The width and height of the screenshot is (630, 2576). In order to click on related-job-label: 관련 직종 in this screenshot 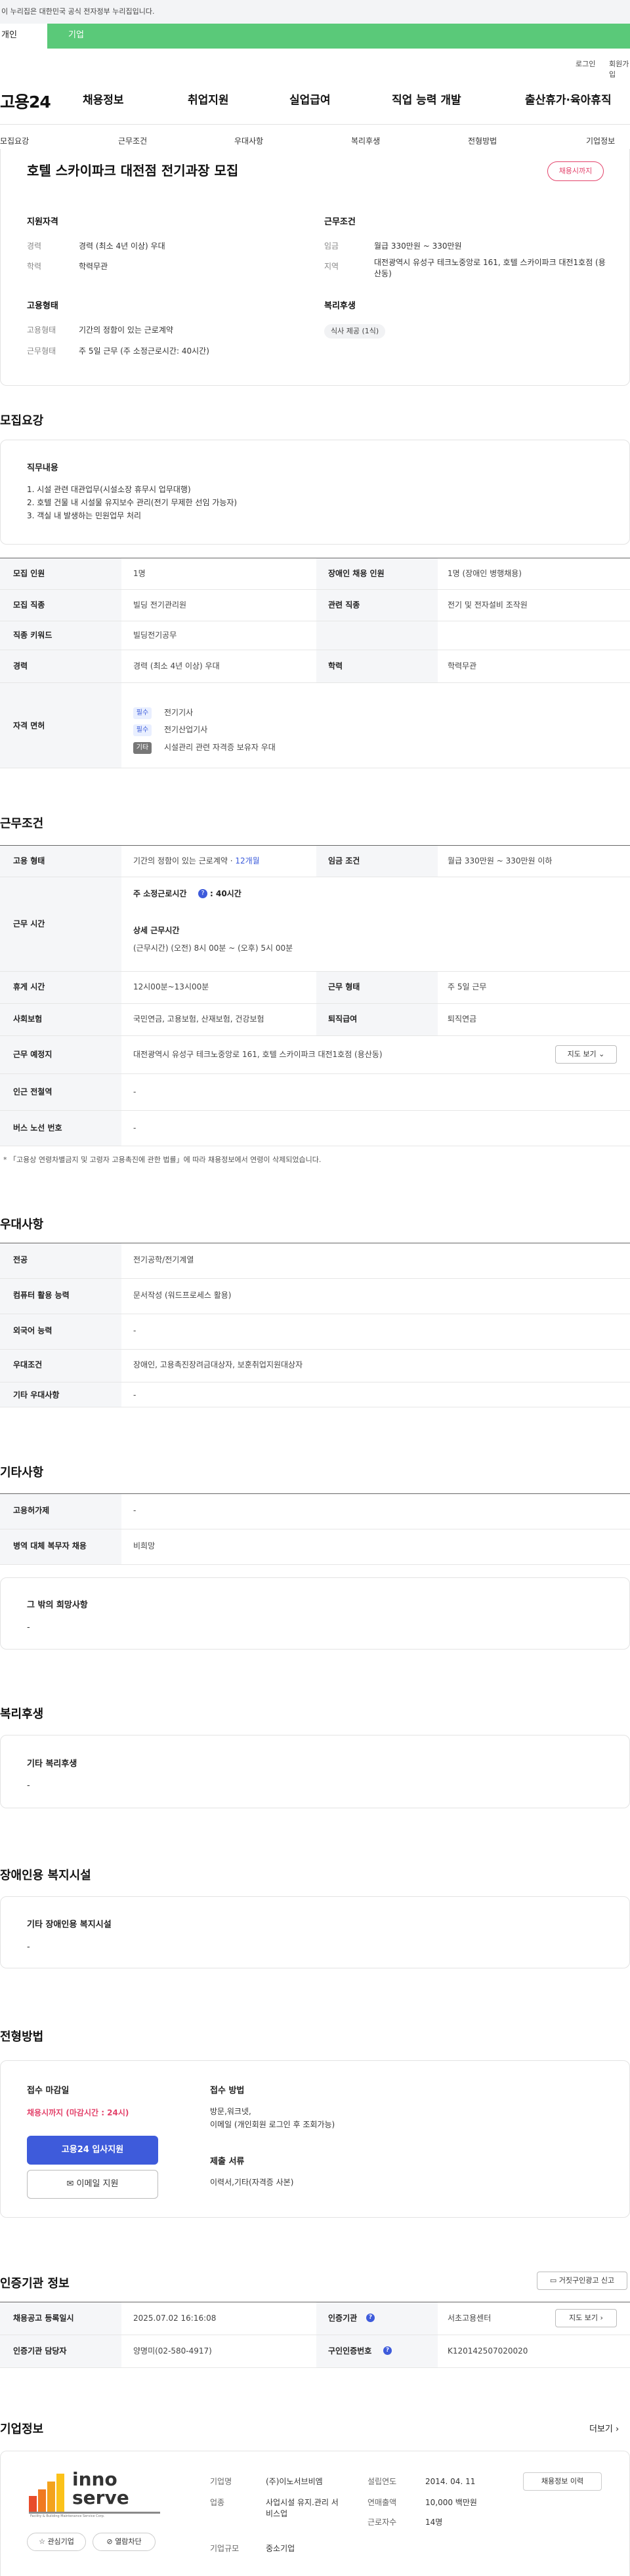, I will do `click(344, 605)`.